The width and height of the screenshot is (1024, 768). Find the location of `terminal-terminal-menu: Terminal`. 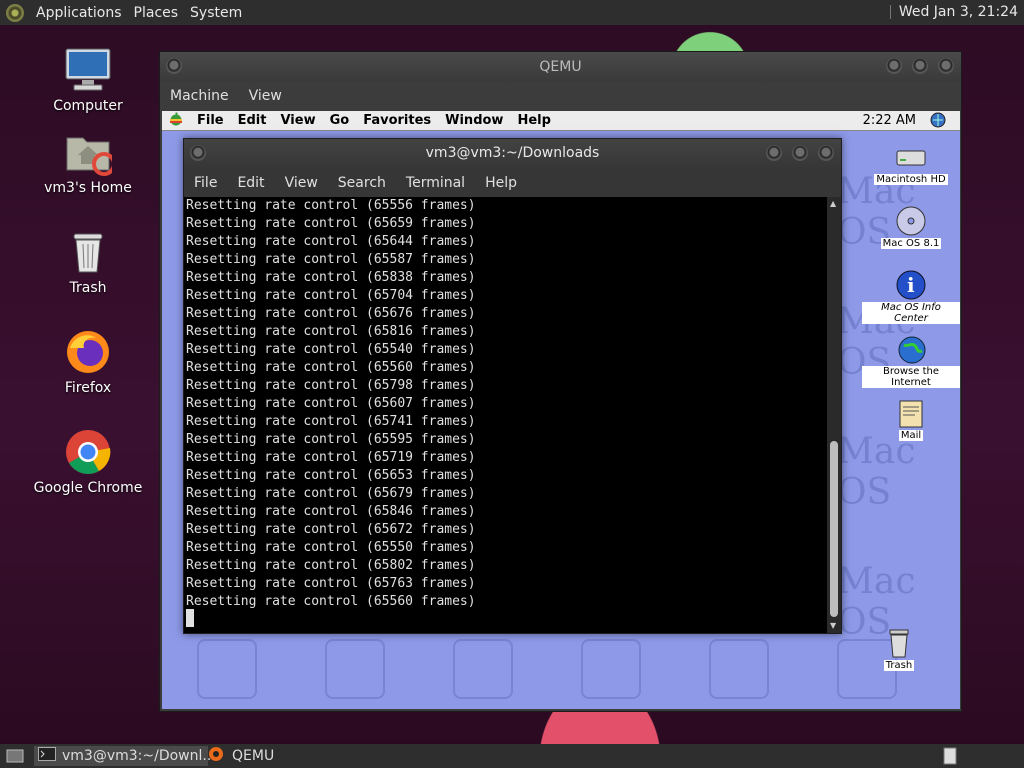

terminal-terminal-menu: Terminal is located at coordinates (435, 183).